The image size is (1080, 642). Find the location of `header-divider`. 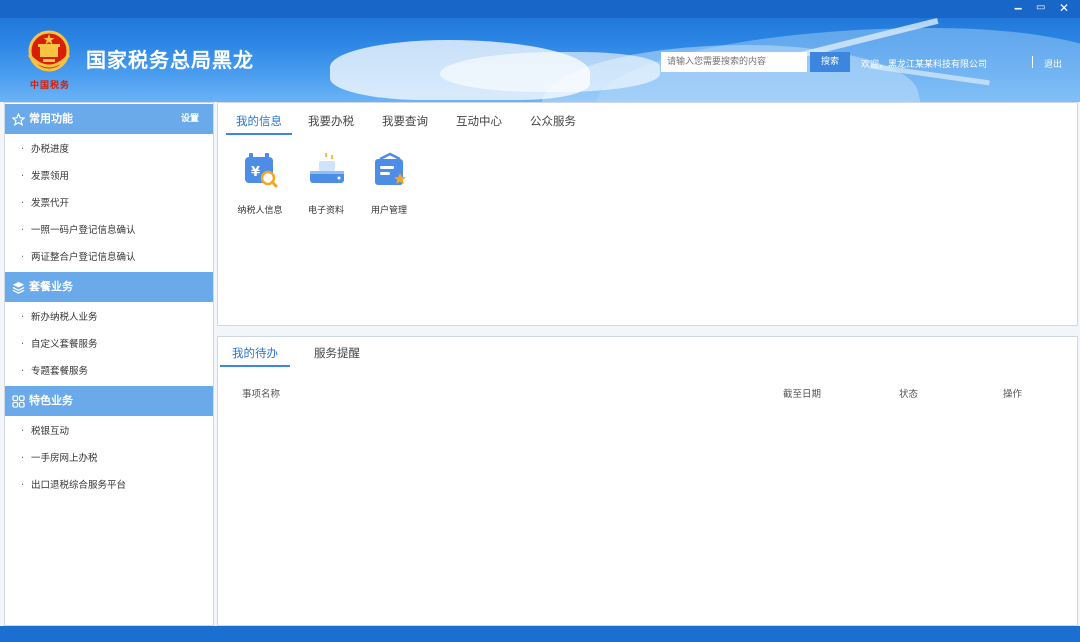

header-divider is located at coordinates (1032, 62).